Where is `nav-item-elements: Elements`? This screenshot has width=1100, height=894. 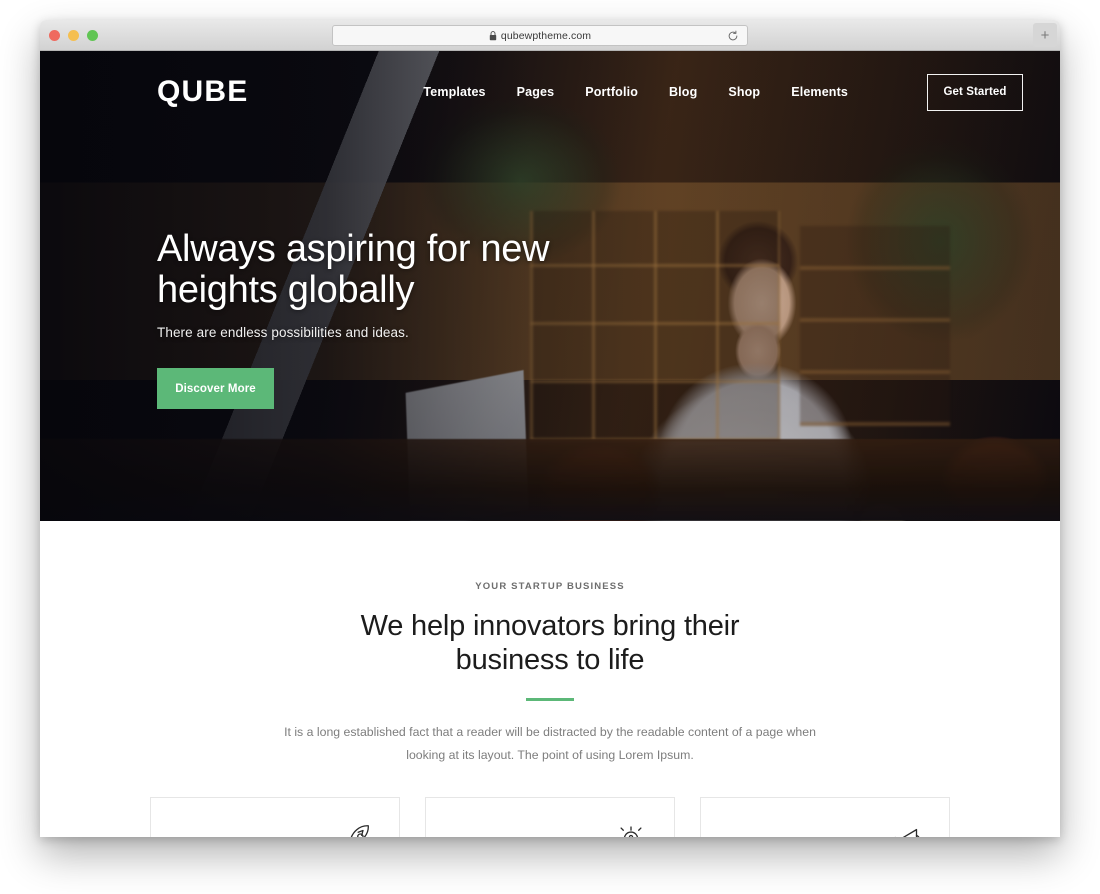 nav-item-elements: Elements is located at coordinates (819, 92).